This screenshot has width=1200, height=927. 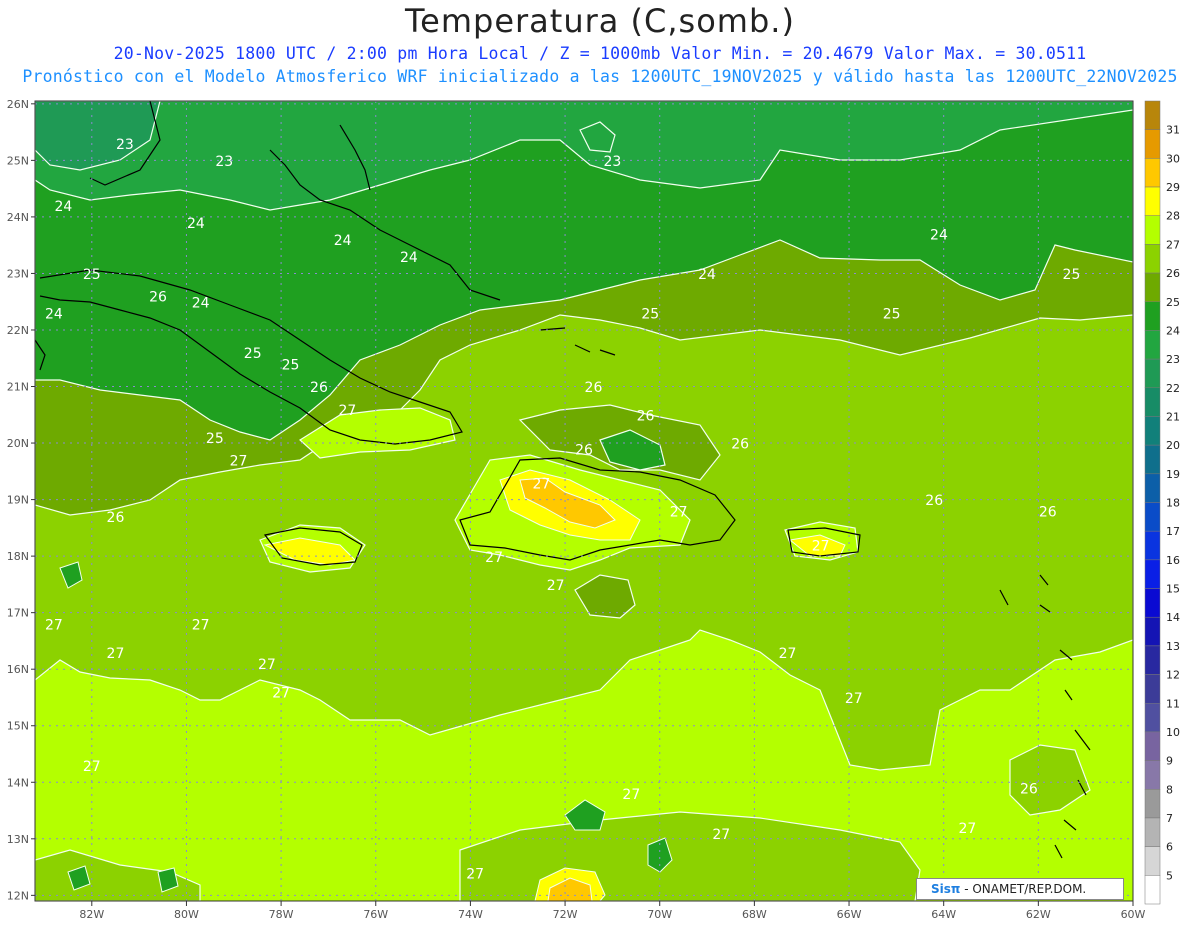 What do you see at coordinates (1023, 889) in the screenshot?
I see `credit-text: - ONAMET/REP.DOM.` at bounding box center [1023, 889].